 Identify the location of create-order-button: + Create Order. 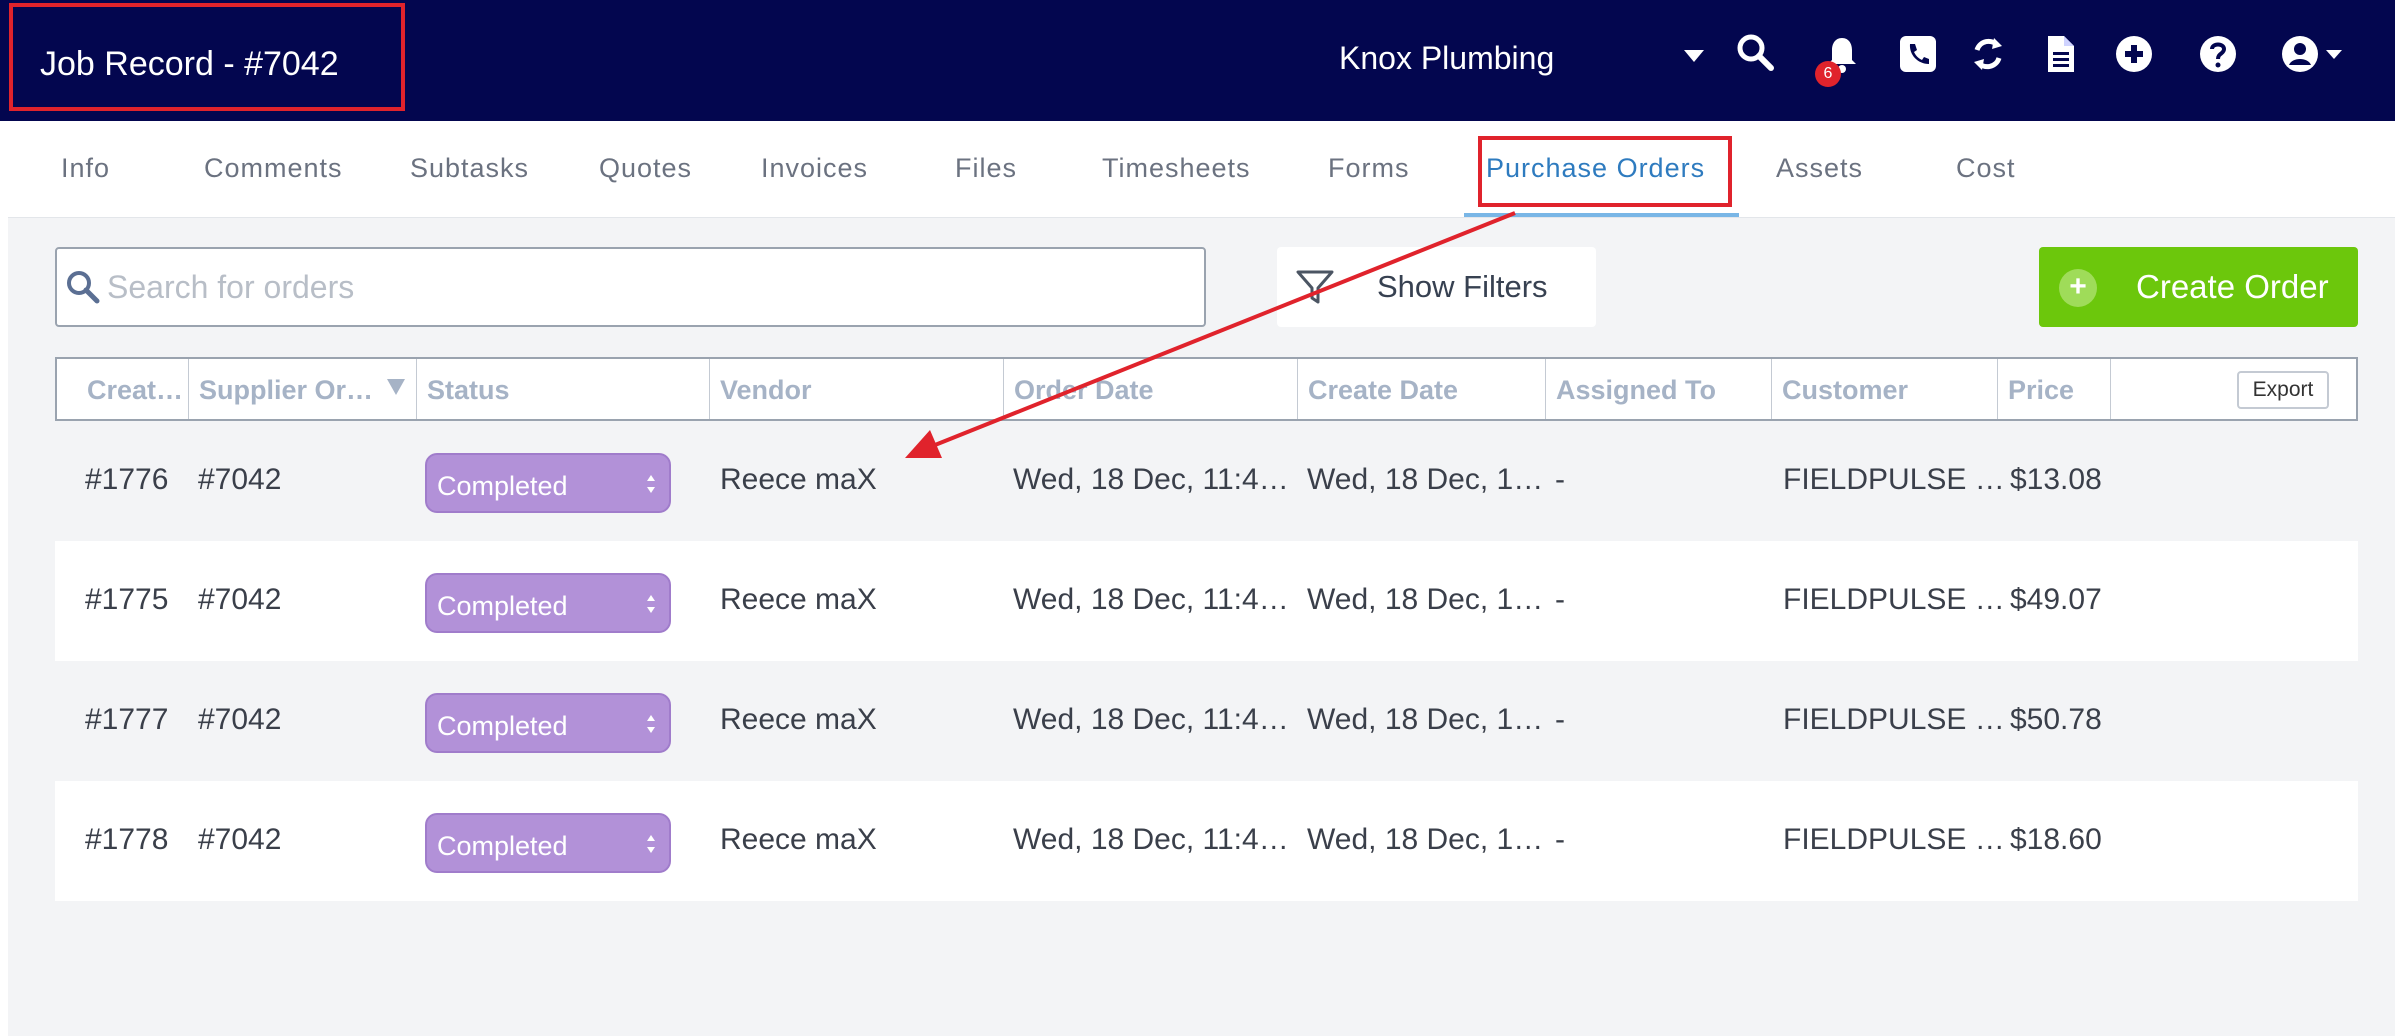
(2198, 287).